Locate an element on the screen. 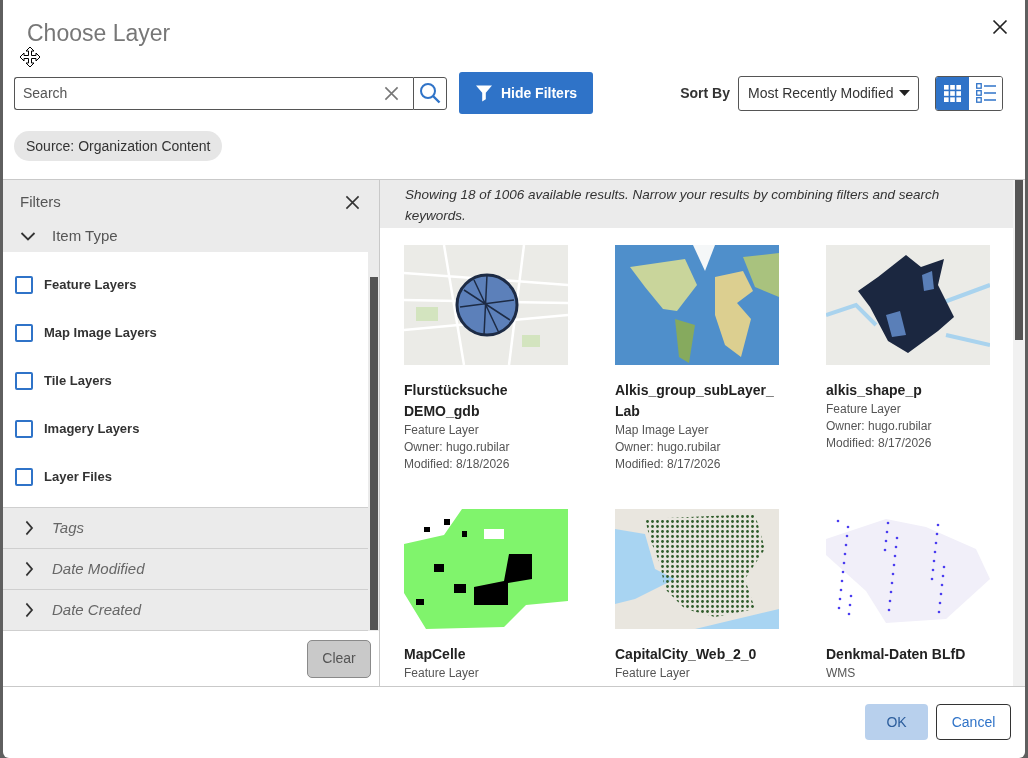  layer-title: MapCelle is located at coordinates (486, 654).